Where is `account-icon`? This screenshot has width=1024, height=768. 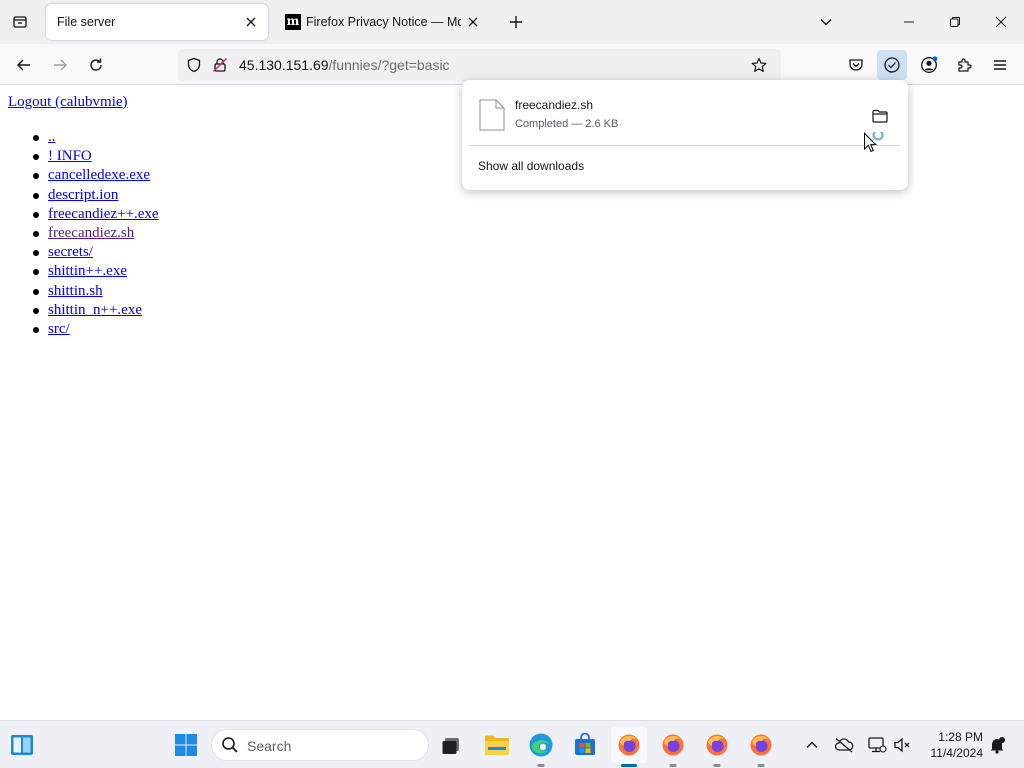
account-icon is located at coordinates (929, 64).